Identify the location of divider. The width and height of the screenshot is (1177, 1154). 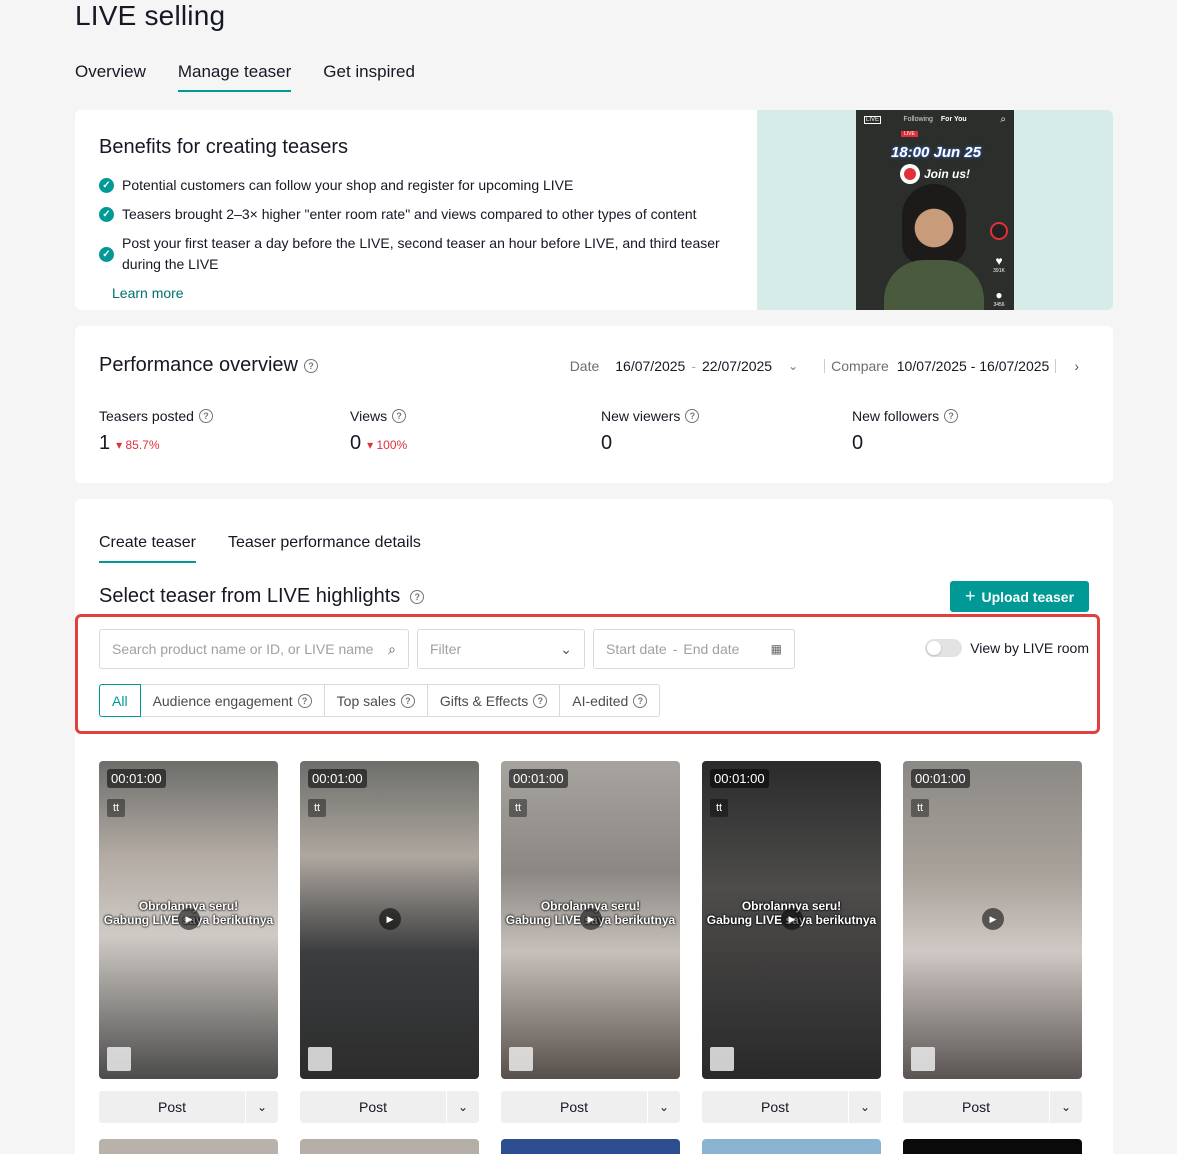
(825, 366).